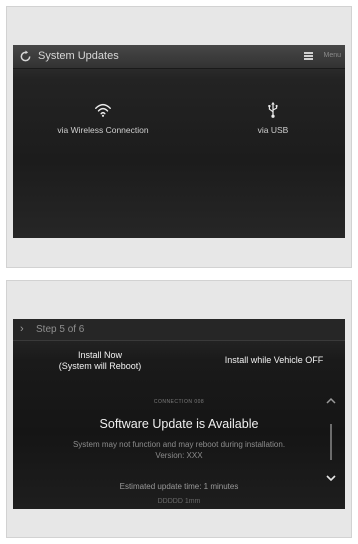 Image resolution: width=358 pixels, height=544 pixels. I want to click on usb-option: via USB, so click(273, 118).